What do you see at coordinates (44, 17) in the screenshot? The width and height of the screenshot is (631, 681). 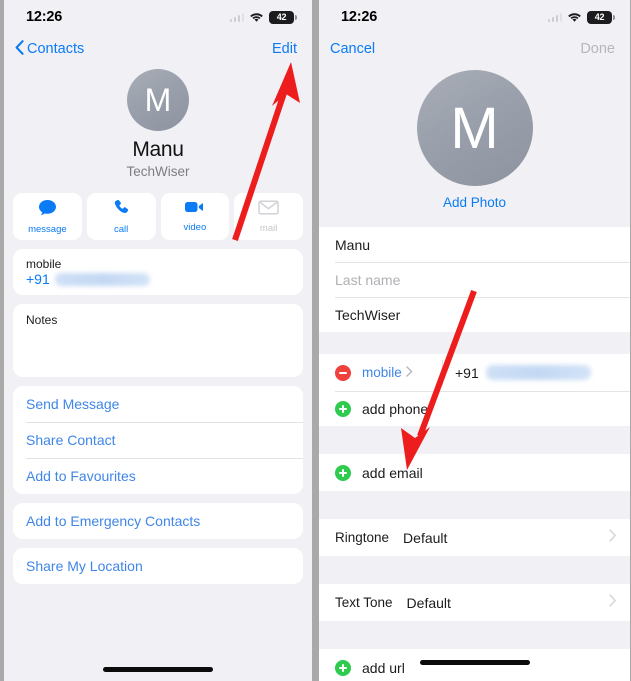 I see `status-time: 12:26` at bounding box center [44, 17].